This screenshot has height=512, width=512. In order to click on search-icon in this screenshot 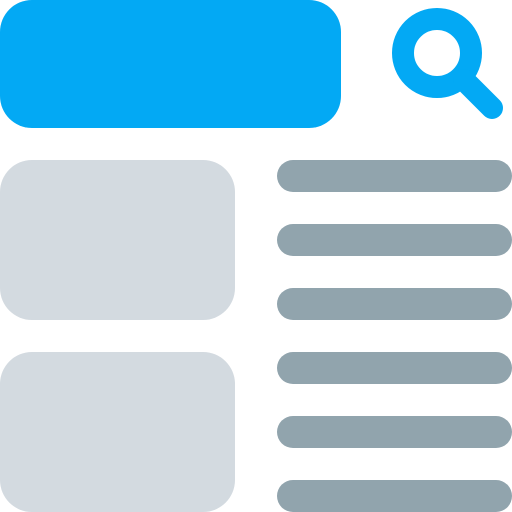, I will do `click(447, 63)`.